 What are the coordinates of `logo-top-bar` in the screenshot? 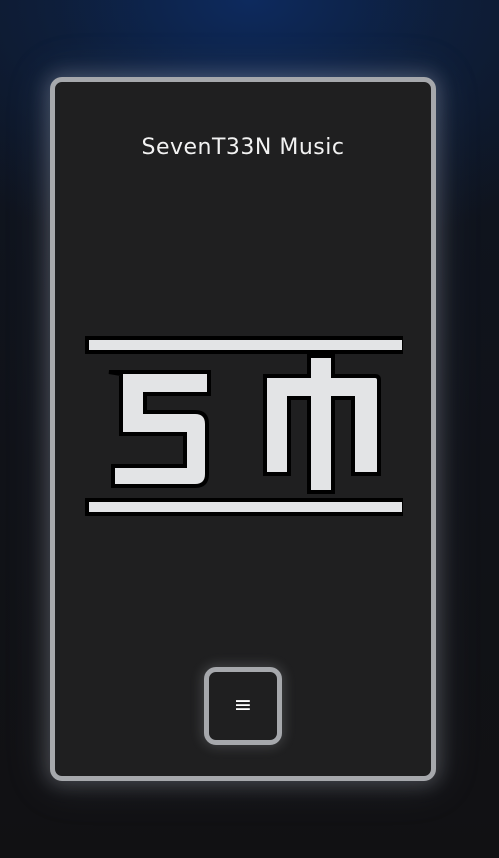 It's located at (244, 345).